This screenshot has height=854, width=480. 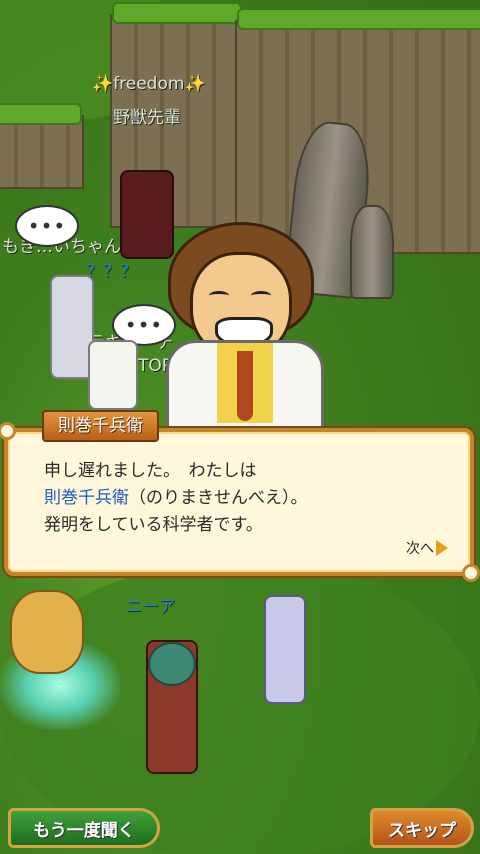 What do you see at coordinates (420, 549) in the screenshot?
I see `next-label: 次へ` at bounding box center [420, 549].